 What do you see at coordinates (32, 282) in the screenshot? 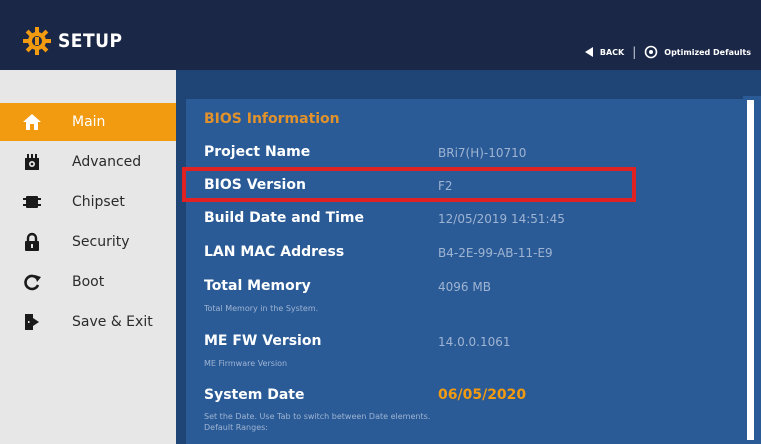
I see `refresh-icon` at bounding box center [32, 282].